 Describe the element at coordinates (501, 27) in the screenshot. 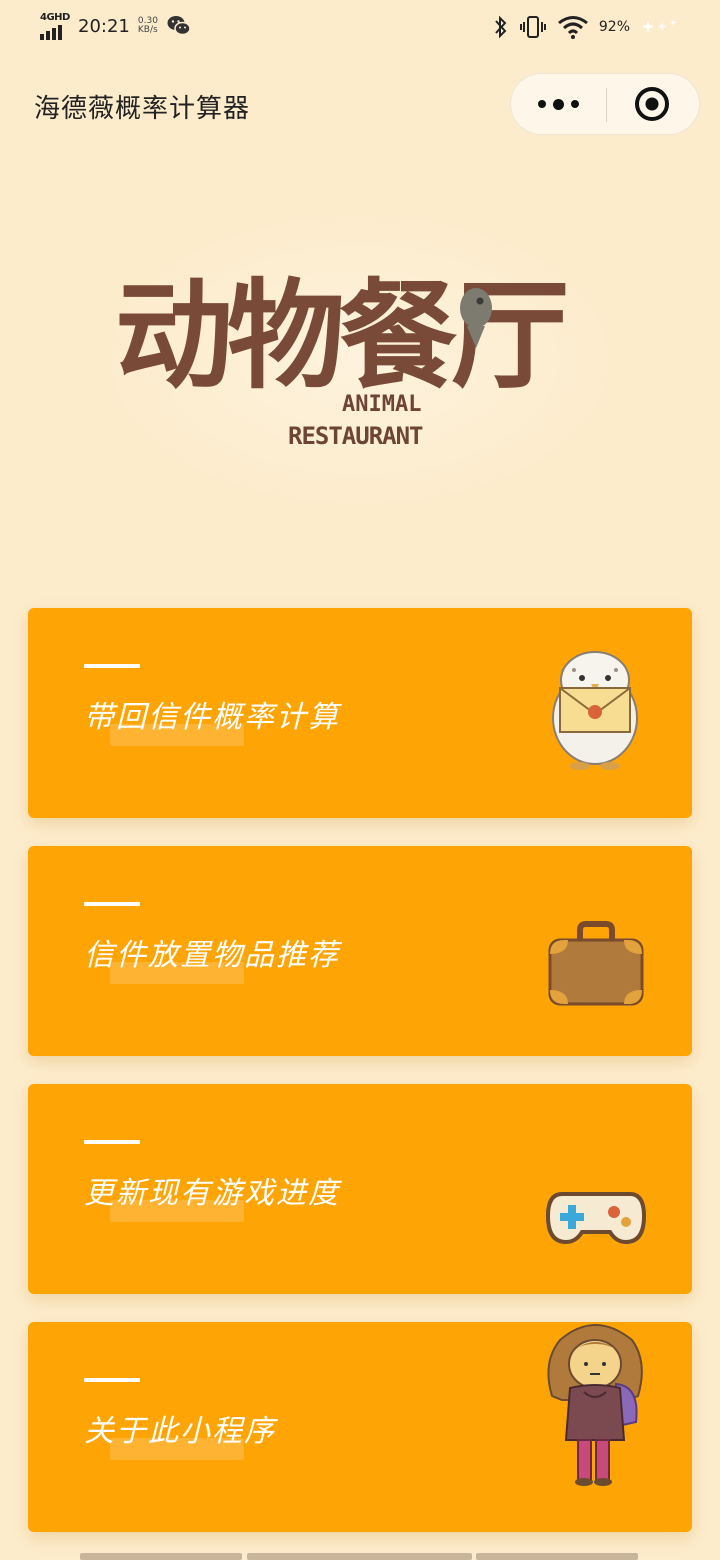

I see `bluetooth-icon` at that location.